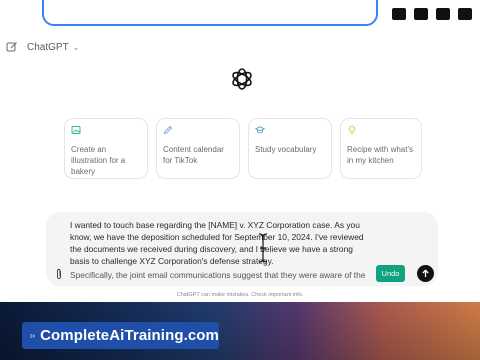  What do you see at coordinates (33, 335) in the screenshot?
I see `brand-logo-icon` at bounding box center [33, 335].